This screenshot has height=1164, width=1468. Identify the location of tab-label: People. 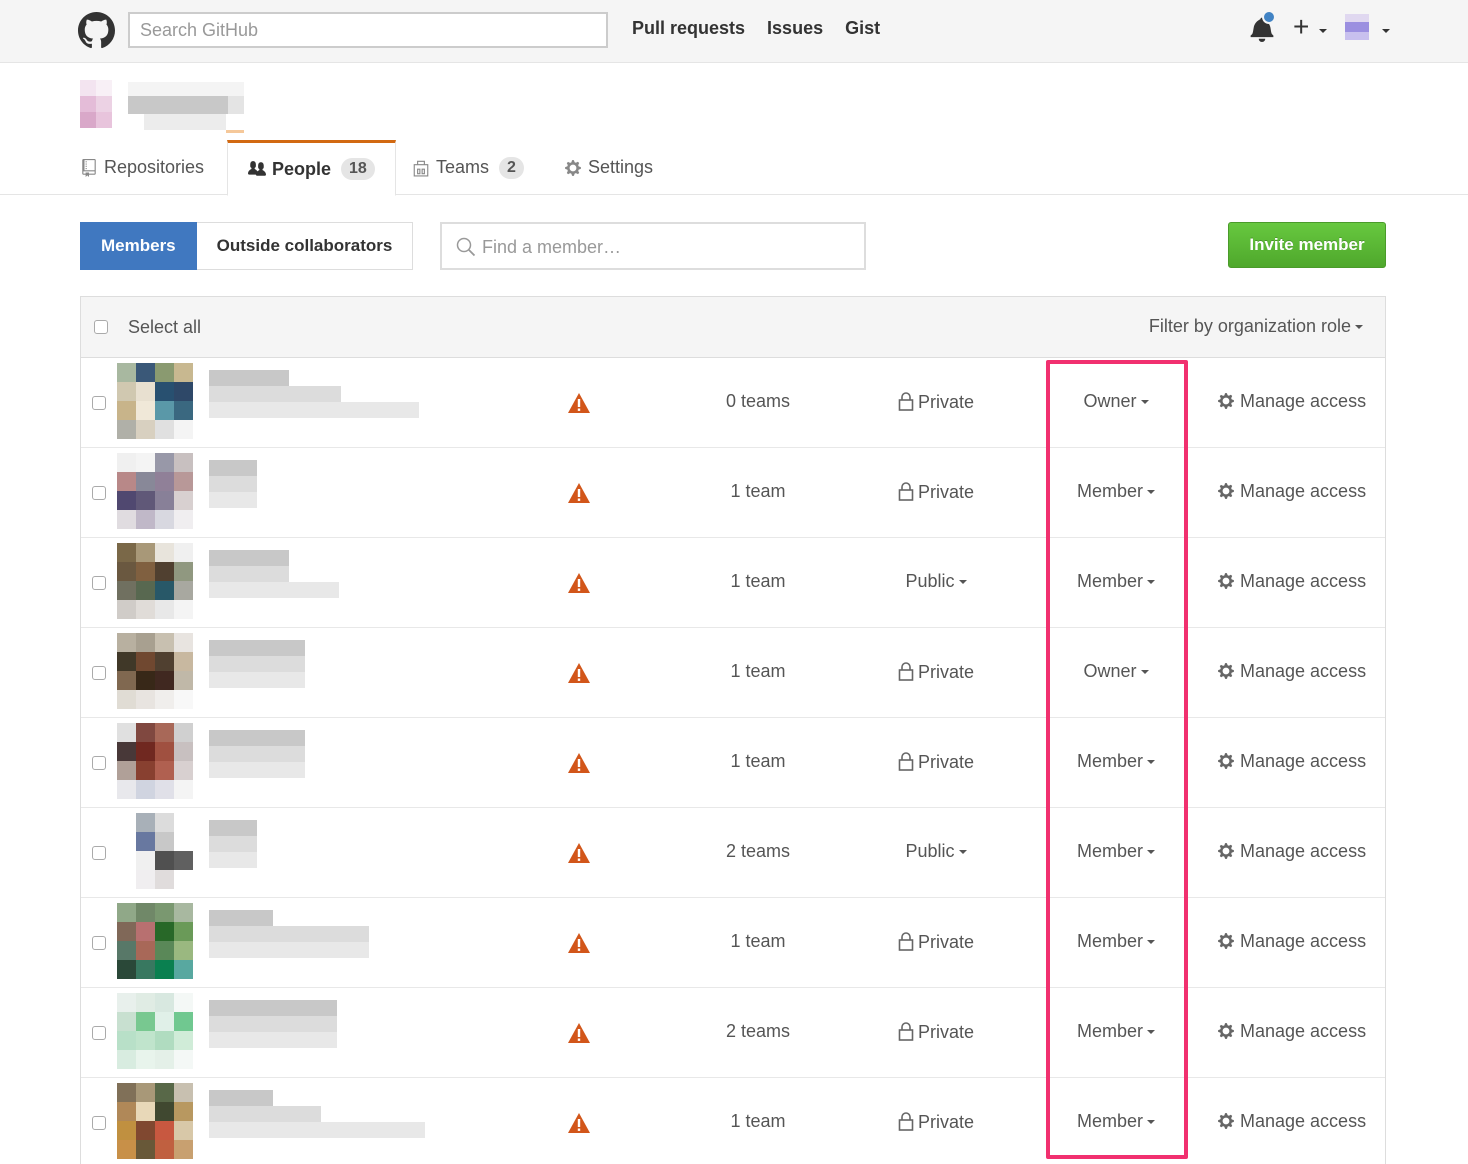
(302, 168).